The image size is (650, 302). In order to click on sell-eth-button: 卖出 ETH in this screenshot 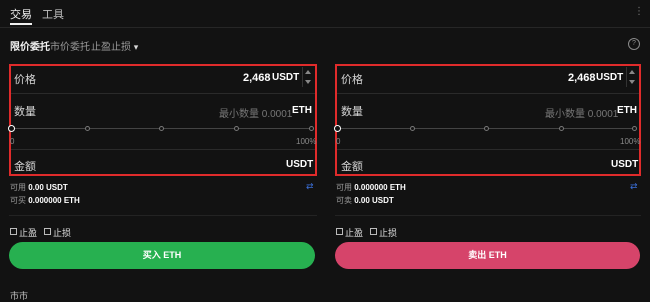, I will do `click(487, 255)`.